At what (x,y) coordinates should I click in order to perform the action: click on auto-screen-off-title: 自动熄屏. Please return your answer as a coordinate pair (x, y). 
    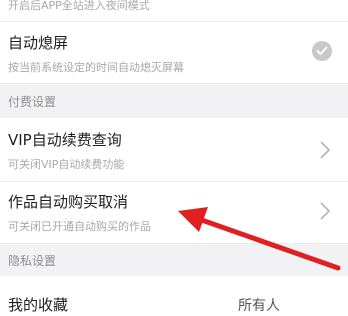
    Looking at the image, I should click on (38, 43).